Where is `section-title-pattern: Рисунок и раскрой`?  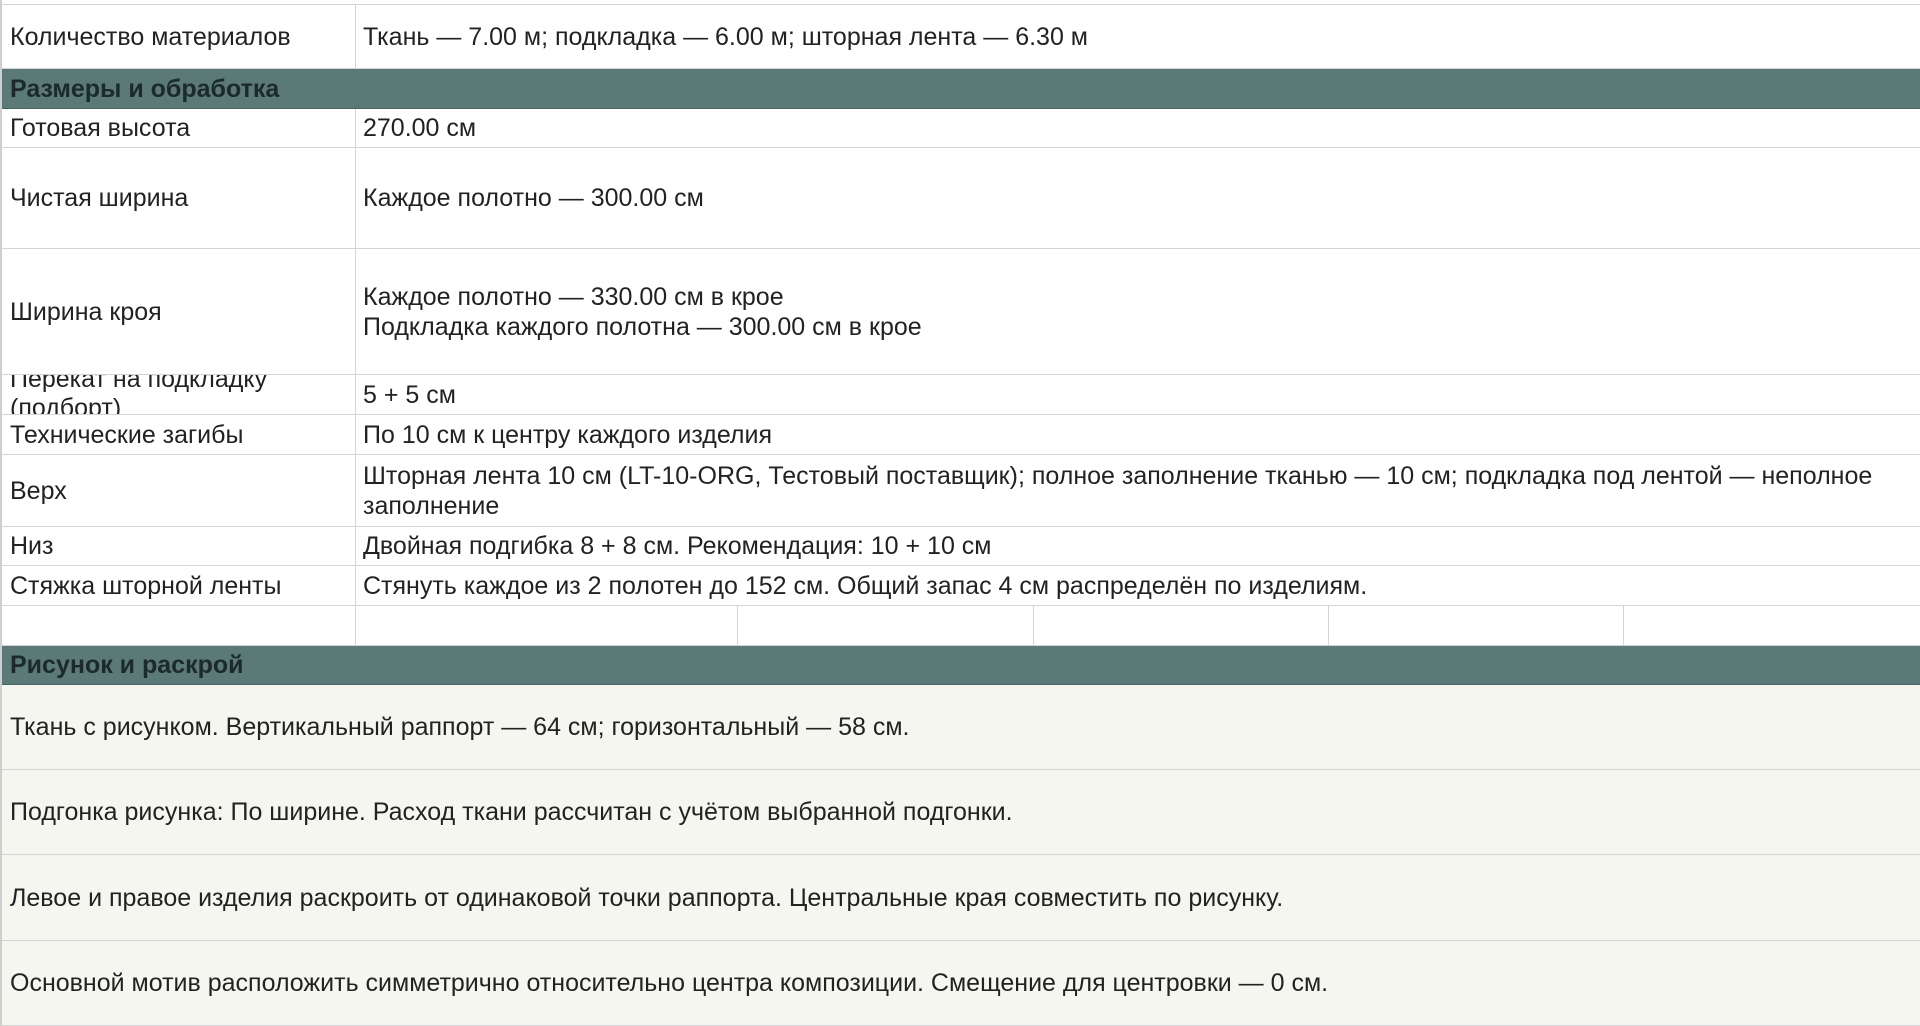 section-title-pattern: Рисунок и раскрой is located at coordinates (960, 665).